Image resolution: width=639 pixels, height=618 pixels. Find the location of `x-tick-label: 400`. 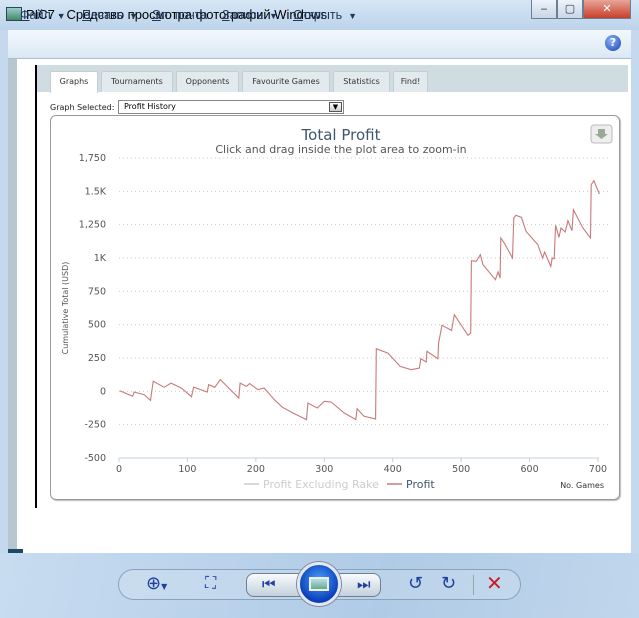

x-tick-label: 400 is located at coordinates (393, 469).